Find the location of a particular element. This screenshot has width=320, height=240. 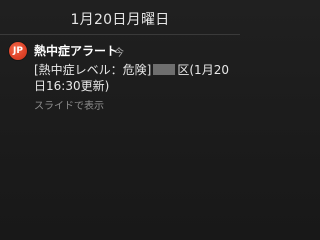

redacted-block is located at coordinates (164, 69).